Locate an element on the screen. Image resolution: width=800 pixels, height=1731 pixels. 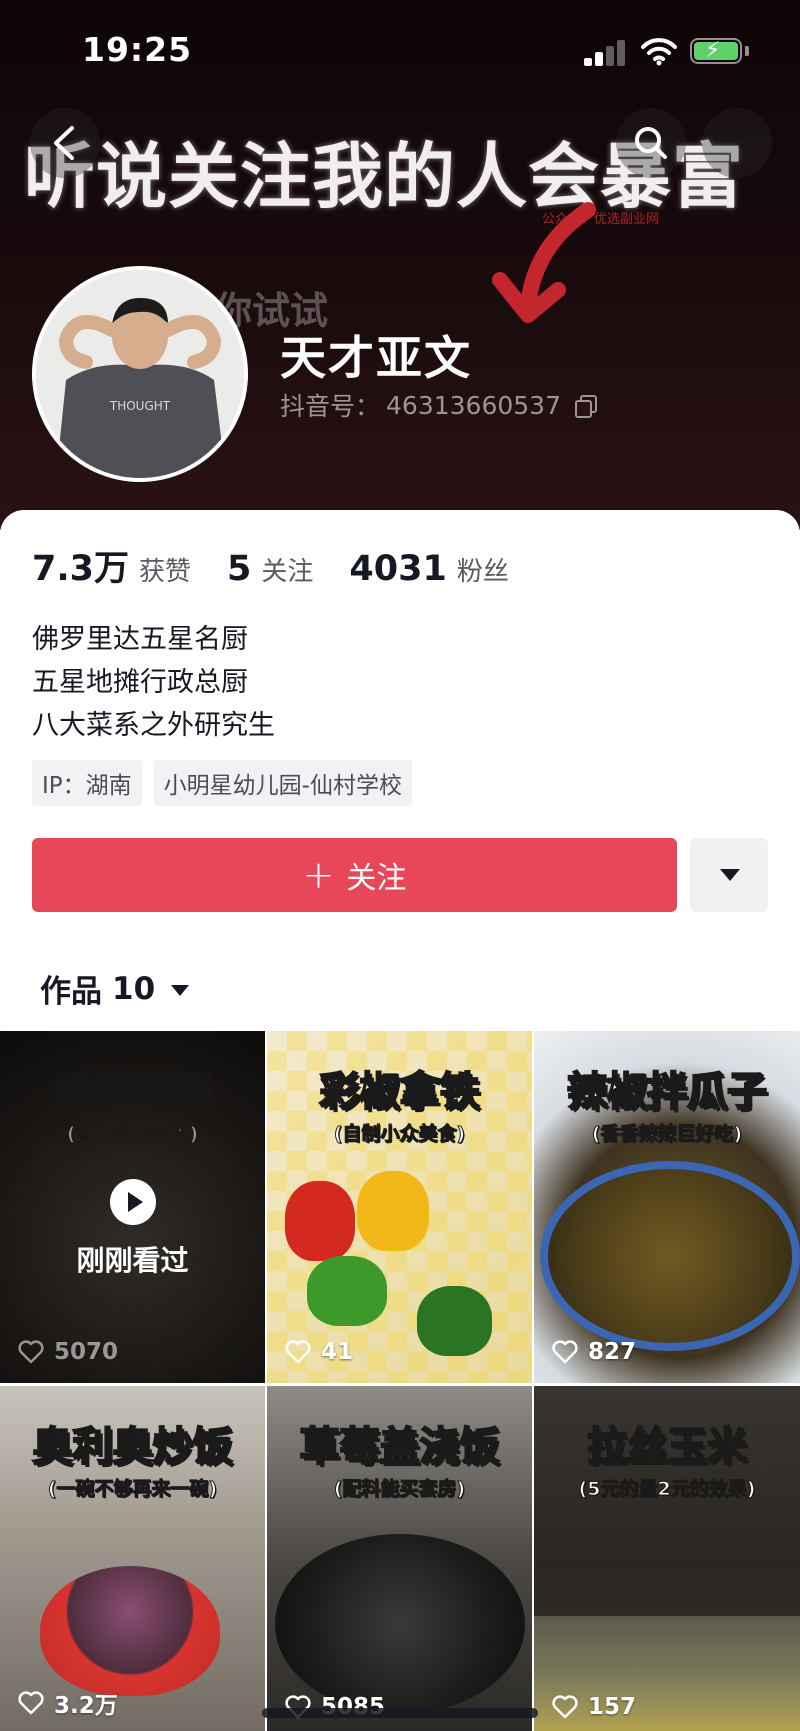
home-indicator is located at coordinates (400, 1713).